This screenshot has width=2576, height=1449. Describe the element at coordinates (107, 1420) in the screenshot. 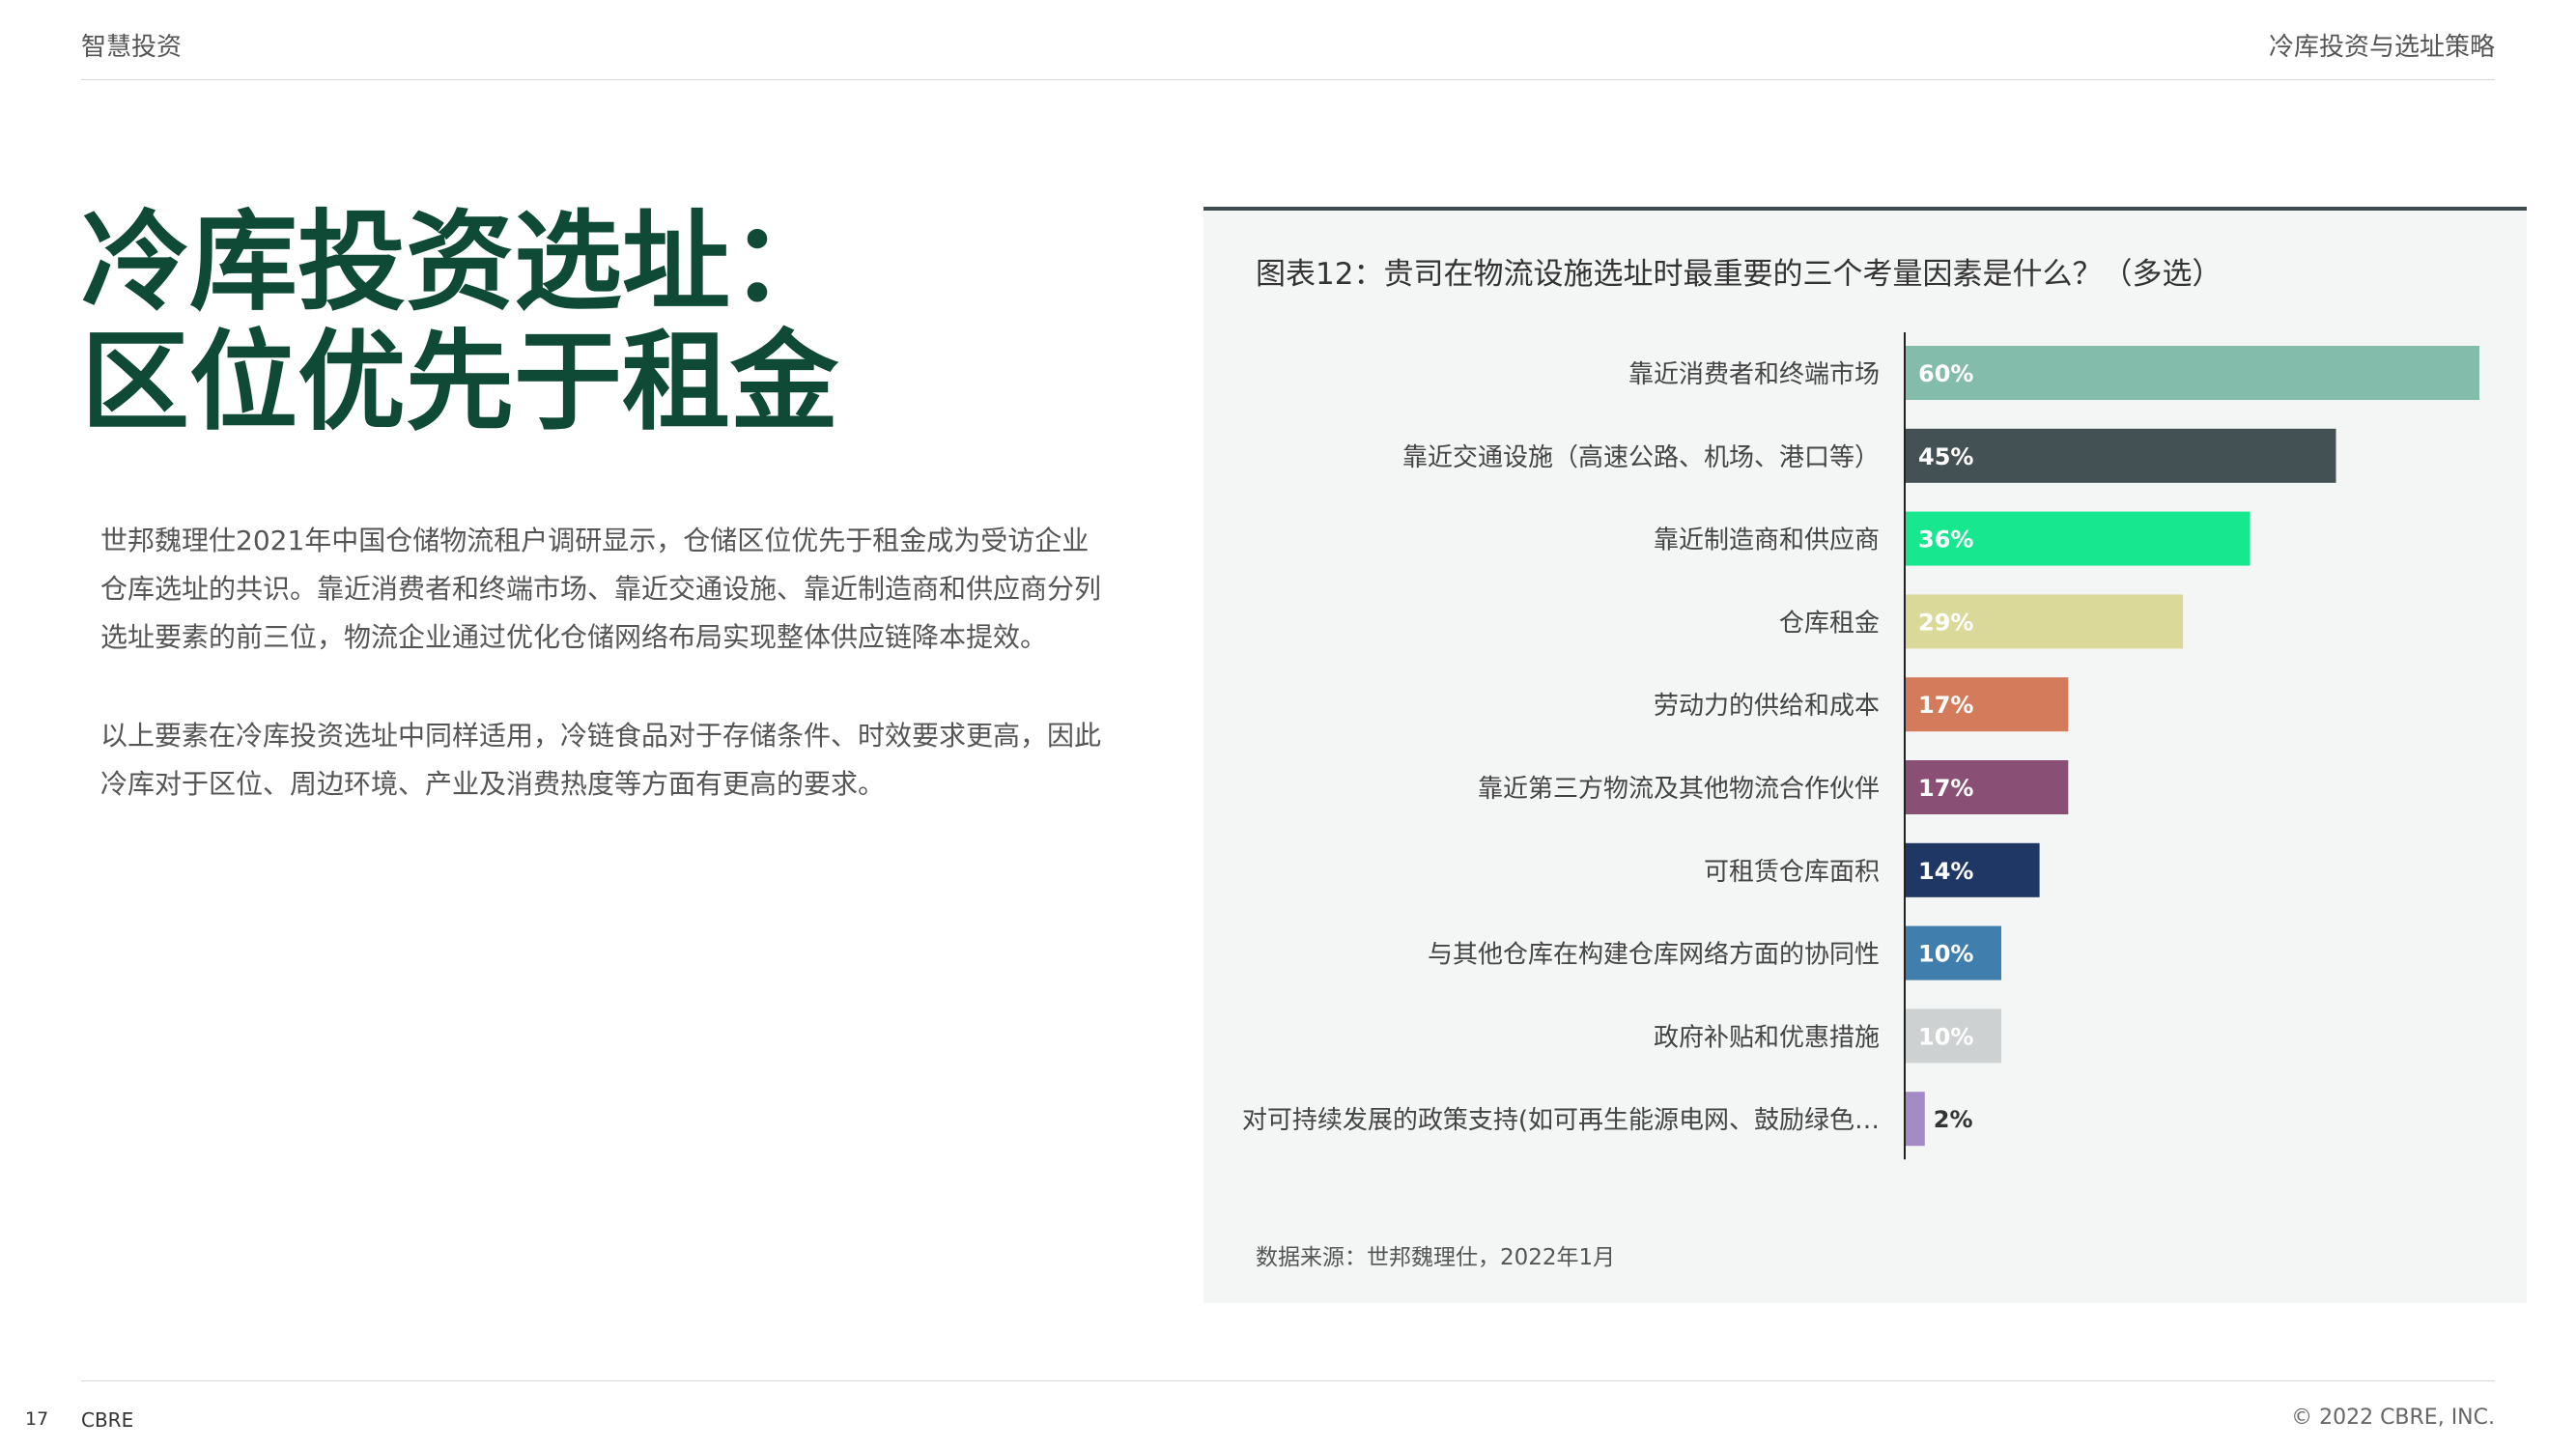

I see `footer-brand: CBRE` at that location.